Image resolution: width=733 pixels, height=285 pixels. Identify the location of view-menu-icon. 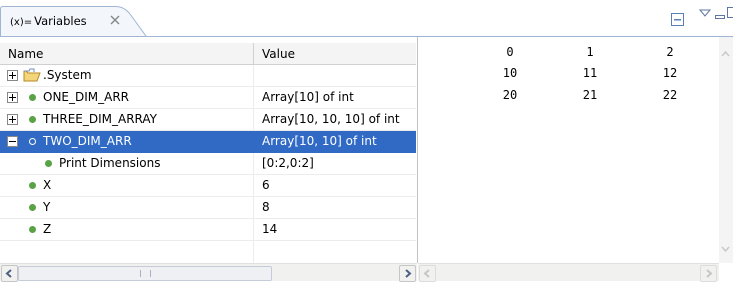
(705, 16).